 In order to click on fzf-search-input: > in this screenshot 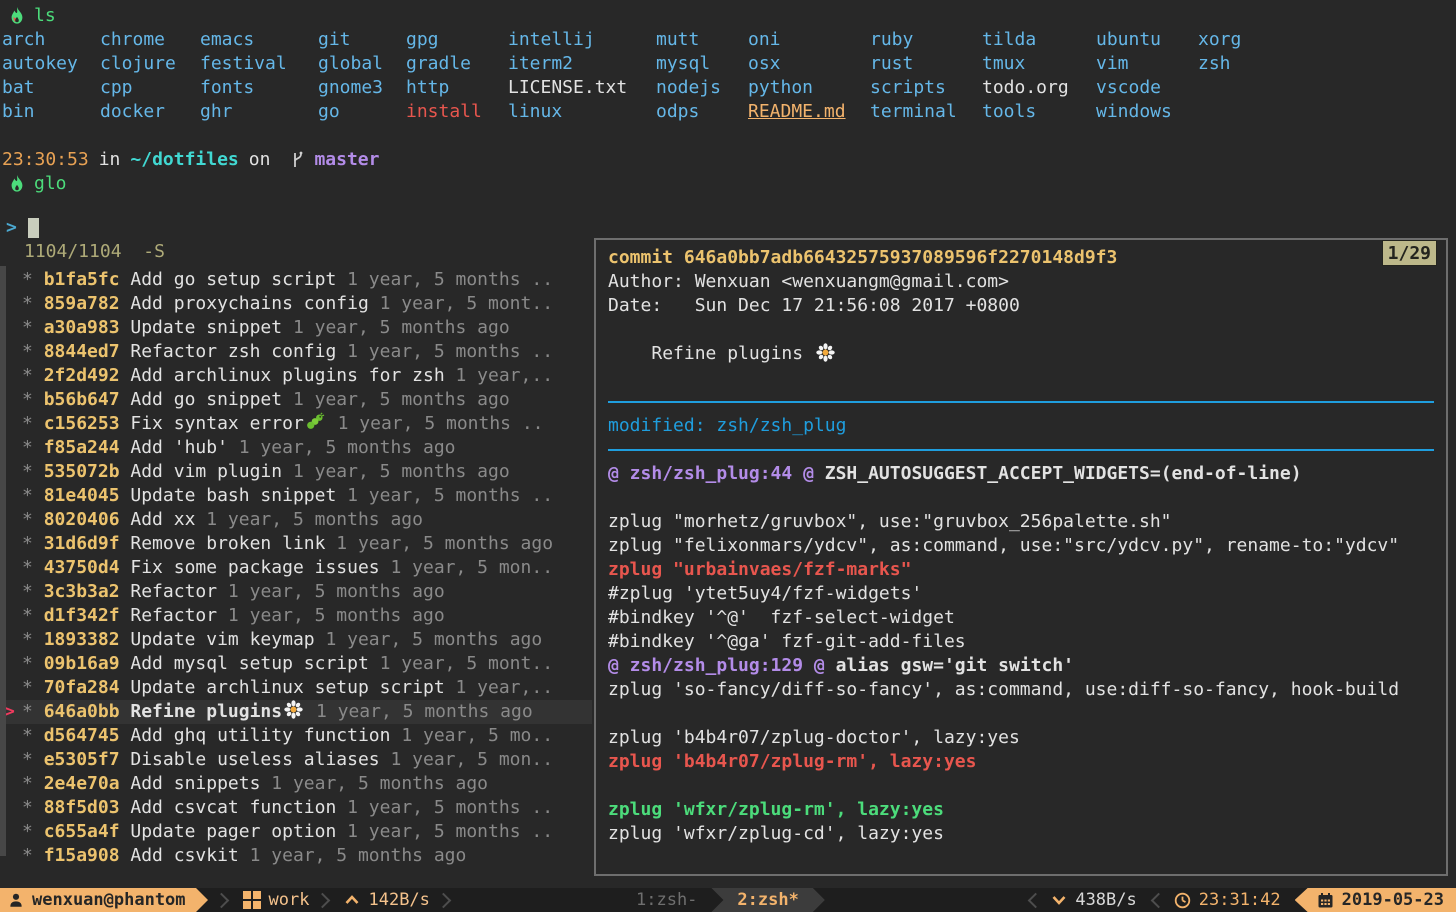, I will do `click(296, 228)`.